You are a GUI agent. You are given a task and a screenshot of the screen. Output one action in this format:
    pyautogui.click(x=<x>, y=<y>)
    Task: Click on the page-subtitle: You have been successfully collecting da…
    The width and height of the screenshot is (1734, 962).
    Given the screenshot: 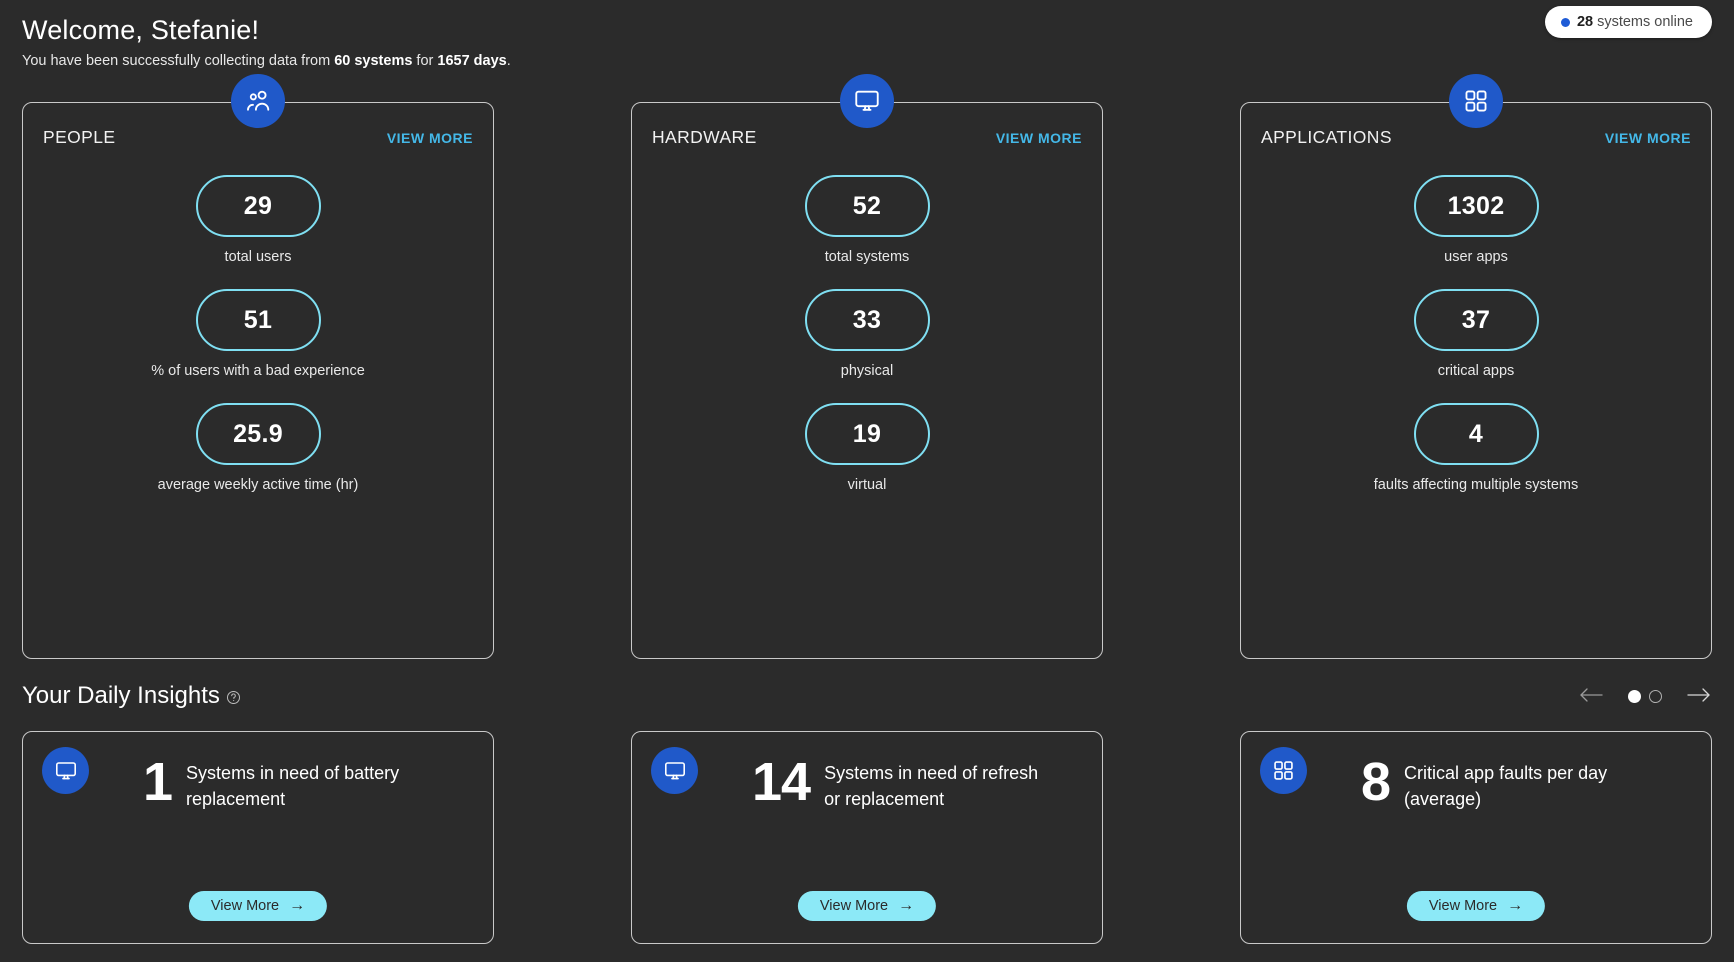 What is the action you would take?
    pyautogui.click(x=867, y=61)
    